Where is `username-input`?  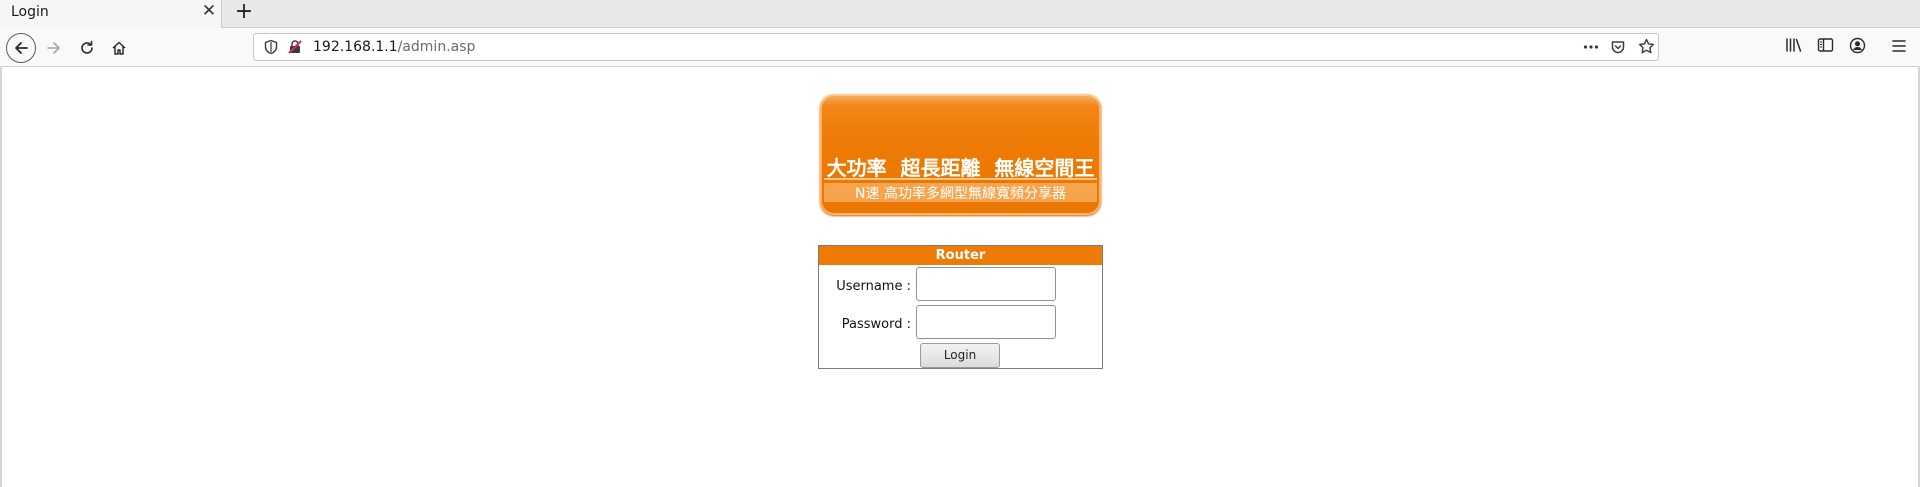 username-input is located at coordinates (986, 284).